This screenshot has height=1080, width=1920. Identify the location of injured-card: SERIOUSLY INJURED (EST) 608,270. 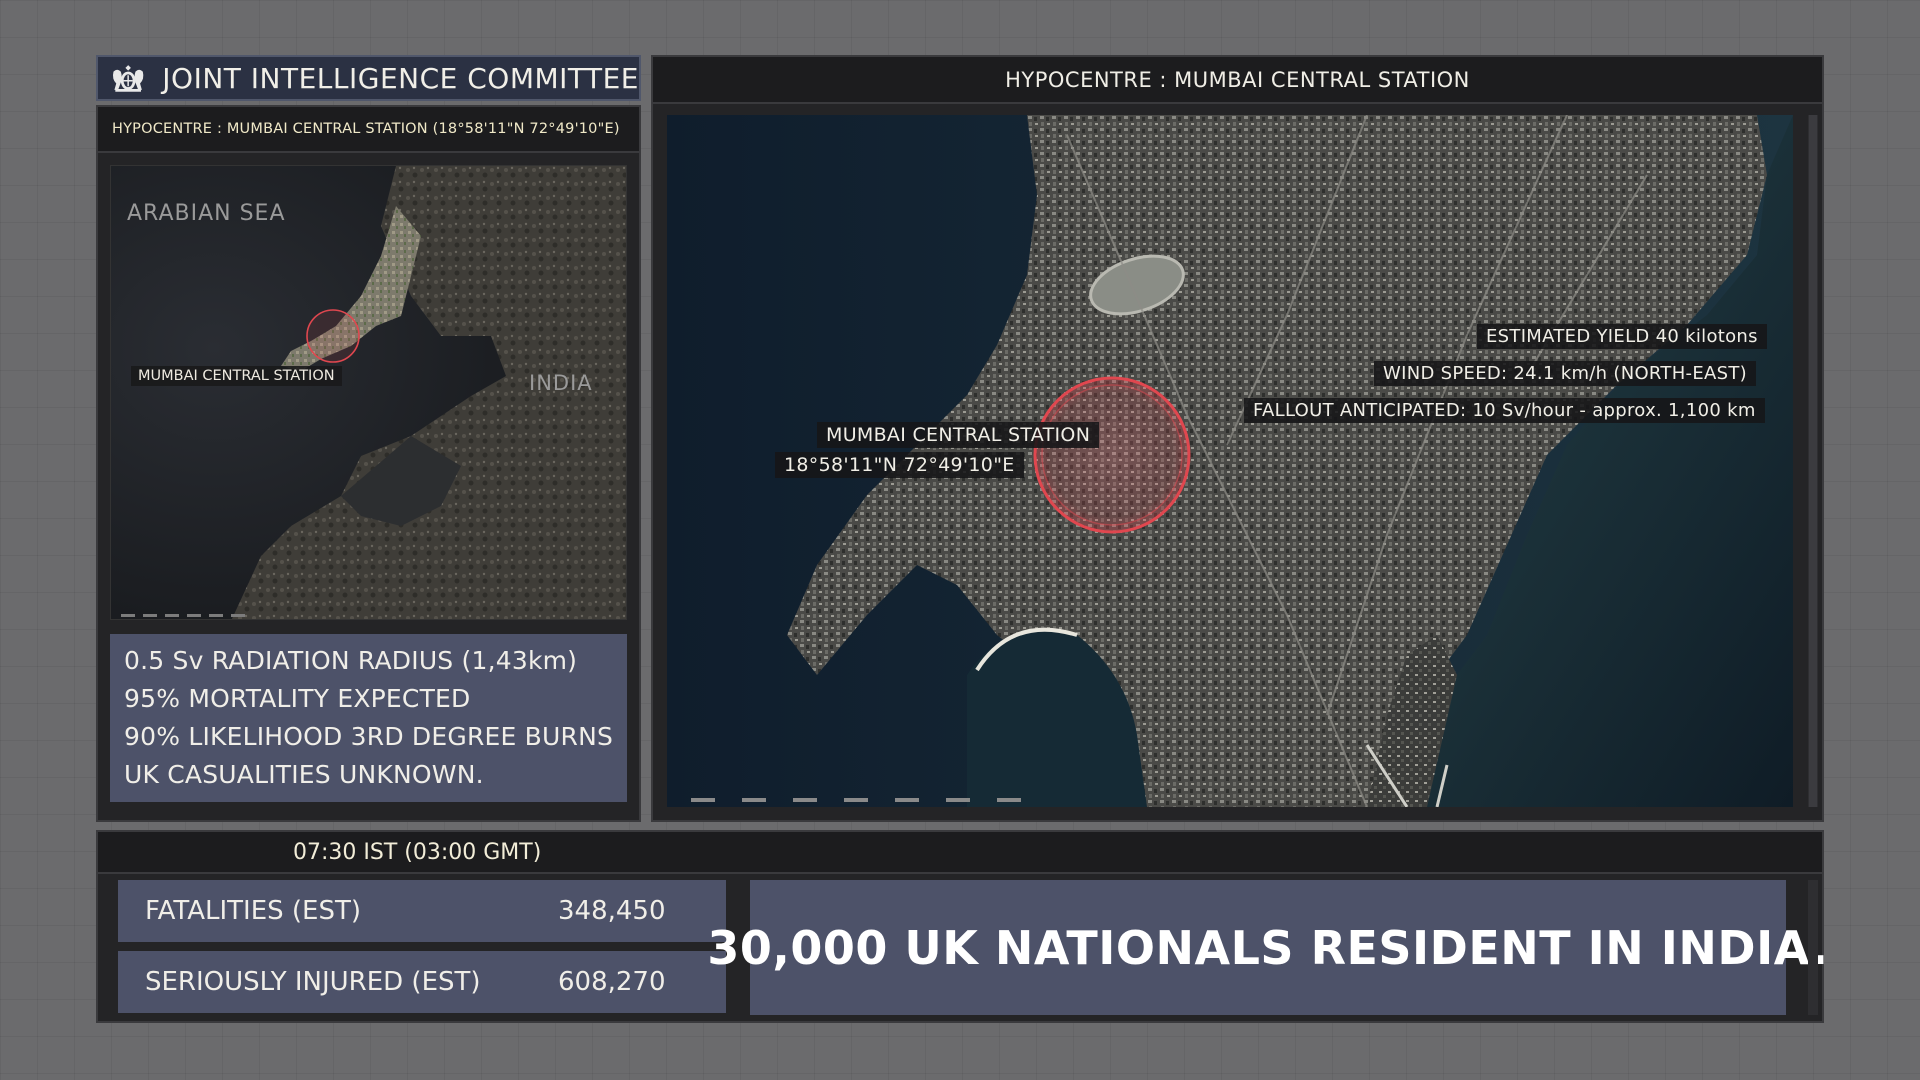
(422, 982).